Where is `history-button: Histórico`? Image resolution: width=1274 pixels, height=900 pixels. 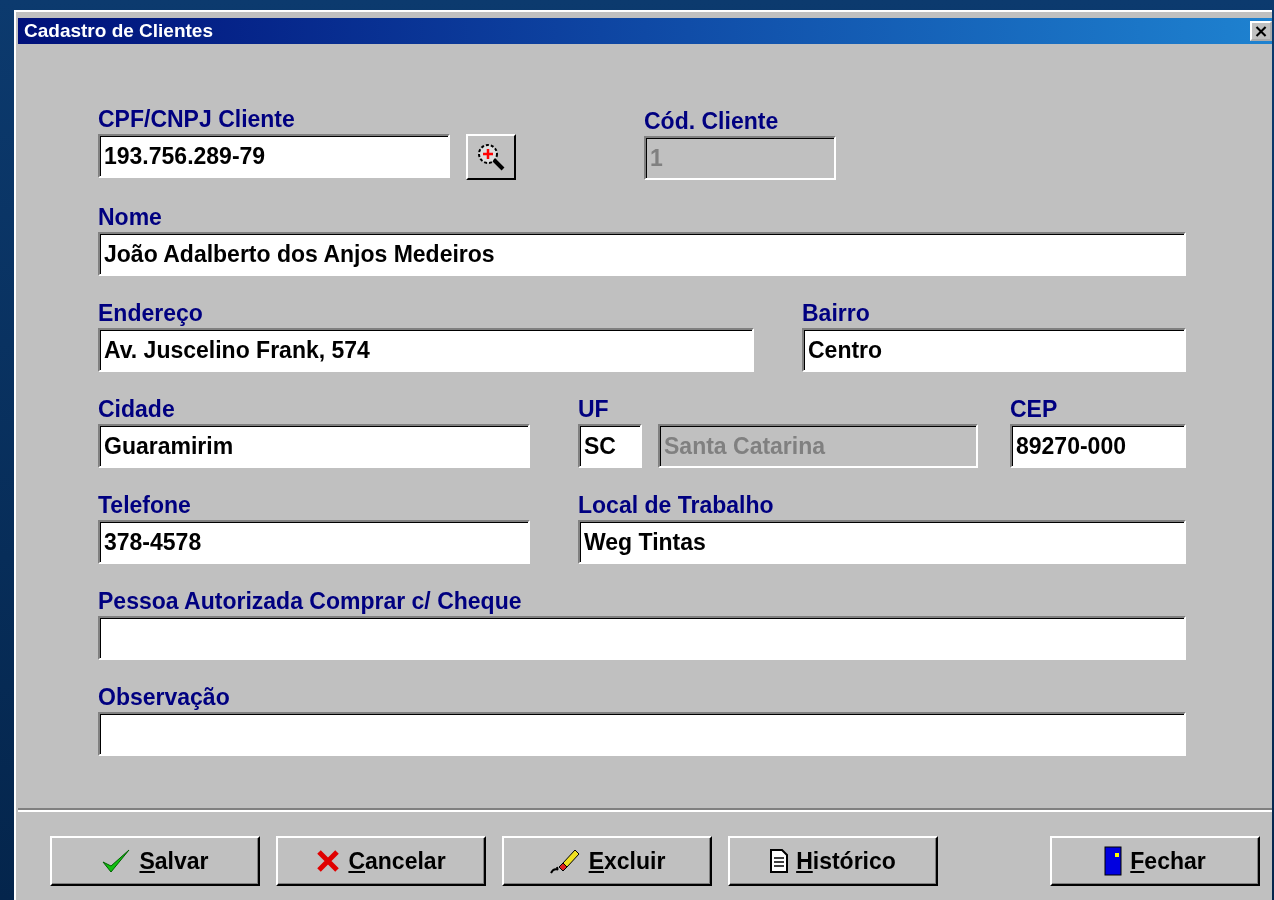
history-button: Histórico is located at coordinates (833, 861).